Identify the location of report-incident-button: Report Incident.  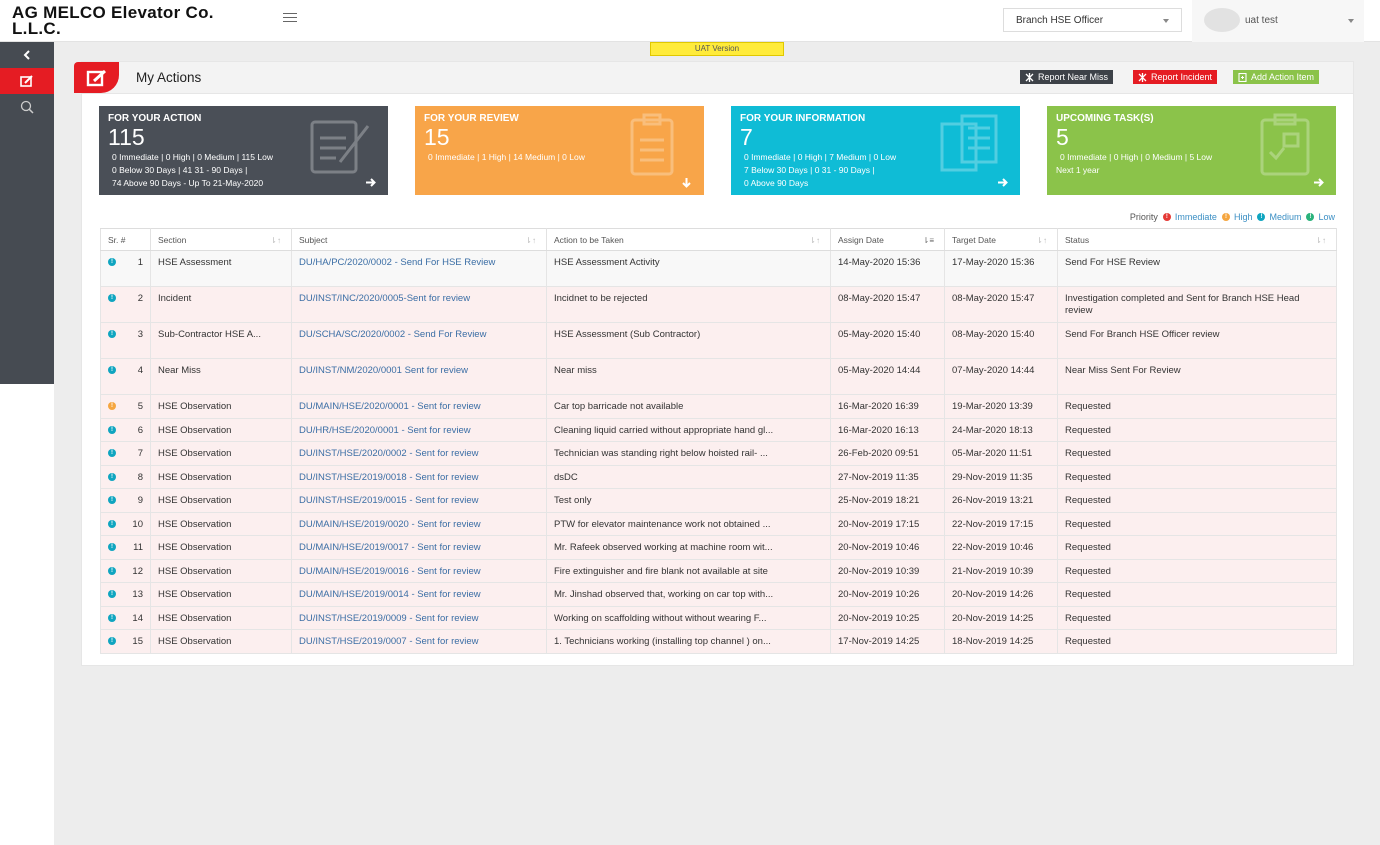
(1175, 77).